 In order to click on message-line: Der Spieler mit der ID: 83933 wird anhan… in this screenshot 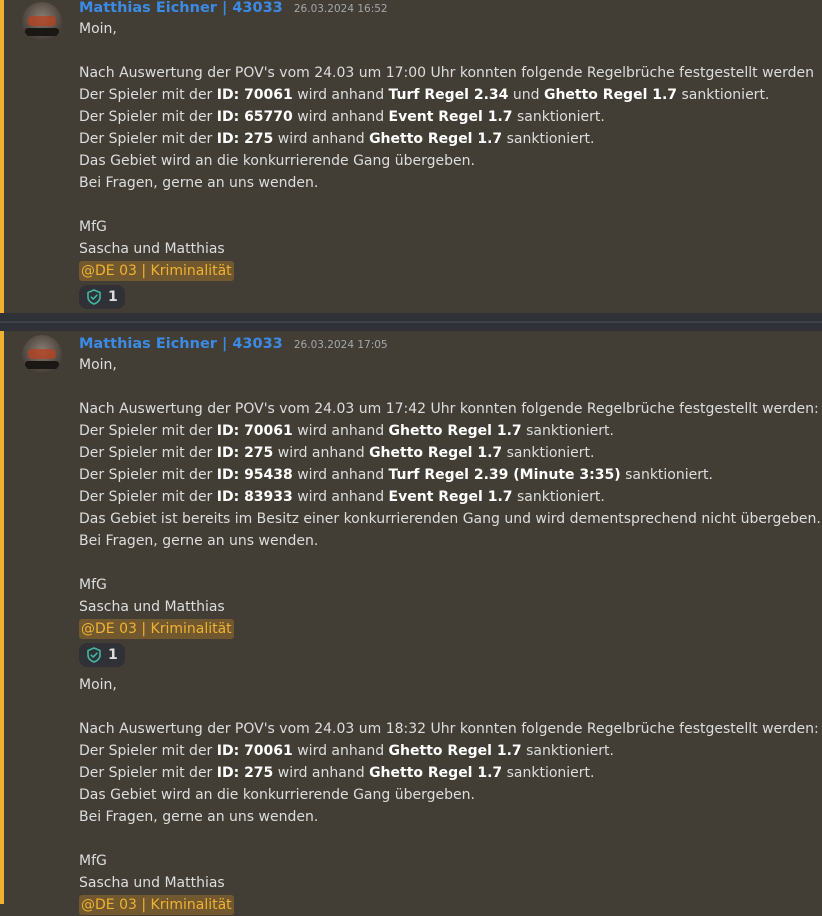, I will do `click(449, 497)`.